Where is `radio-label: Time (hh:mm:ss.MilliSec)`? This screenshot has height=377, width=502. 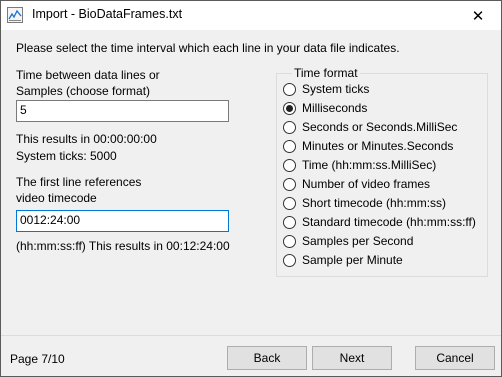 radio-label: Time (hh:mm:ss.MilliSec) is located at coordinates (369, 165).